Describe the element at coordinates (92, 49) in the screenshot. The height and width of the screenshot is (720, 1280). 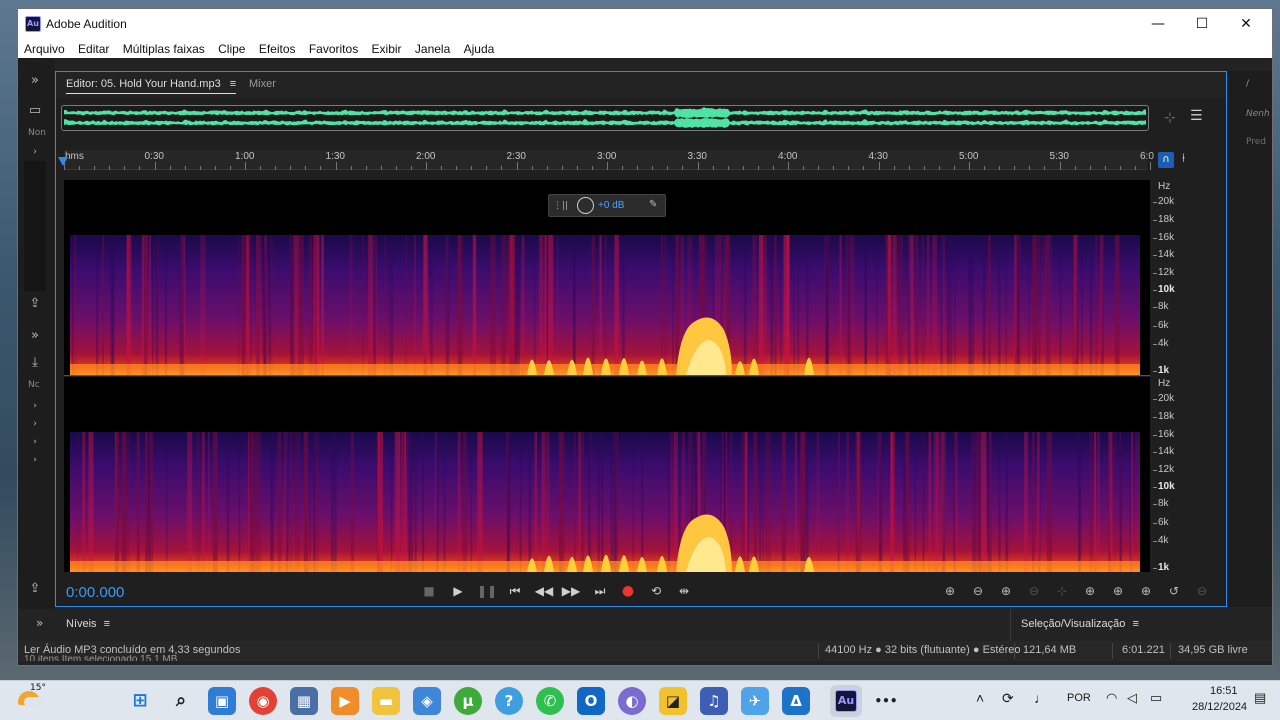
I see `menu-editar: Editar` at that location.